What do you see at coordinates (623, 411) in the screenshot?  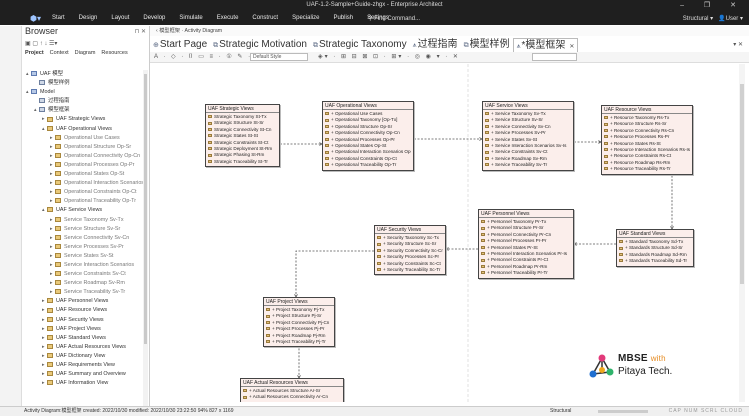 I see `zoom-slider` at bounding box center [623, 411].